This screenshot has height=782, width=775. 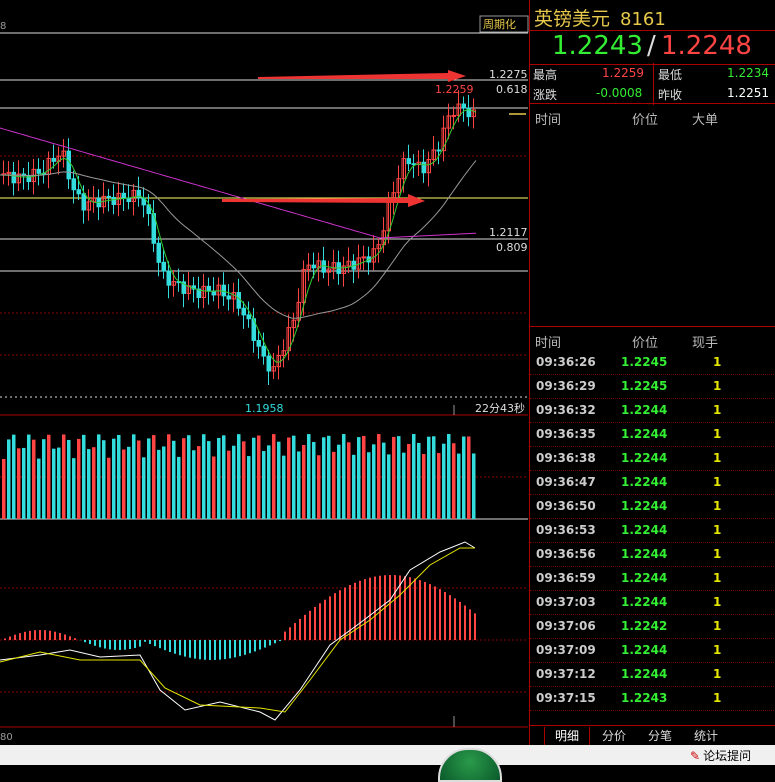 What do you see at coordinates (652, 47) in the screenshot?
I see `bid-ask-row: 1.2243 / 1.2248` at bounding box center [652, 47].